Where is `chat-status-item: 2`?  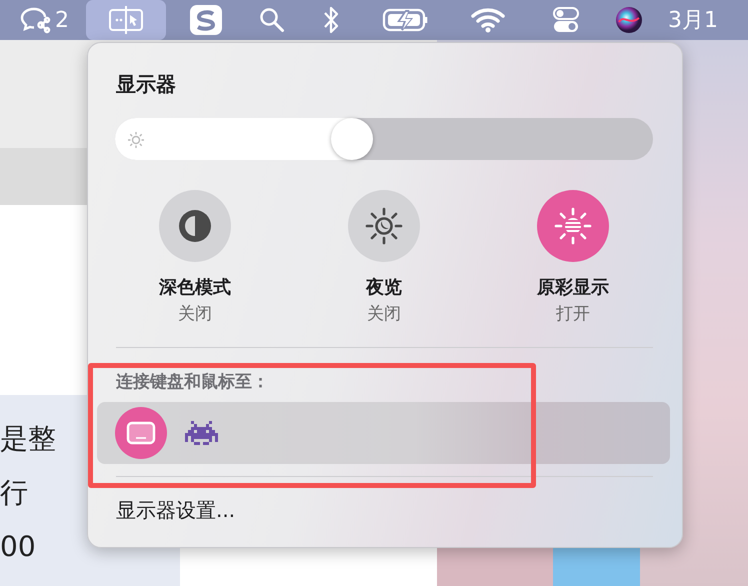 chat-status-item: 2 is located at coordinates (44, 20).